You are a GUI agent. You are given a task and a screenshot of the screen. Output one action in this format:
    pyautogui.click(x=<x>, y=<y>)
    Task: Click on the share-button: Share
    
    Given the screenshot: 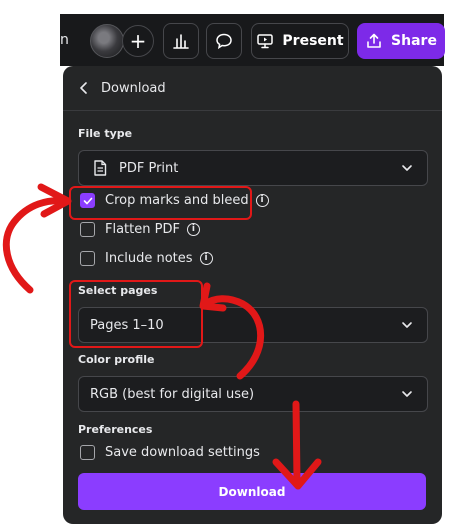 What is the action you would take?
    pyautogui.click(x=401, y=41)
    